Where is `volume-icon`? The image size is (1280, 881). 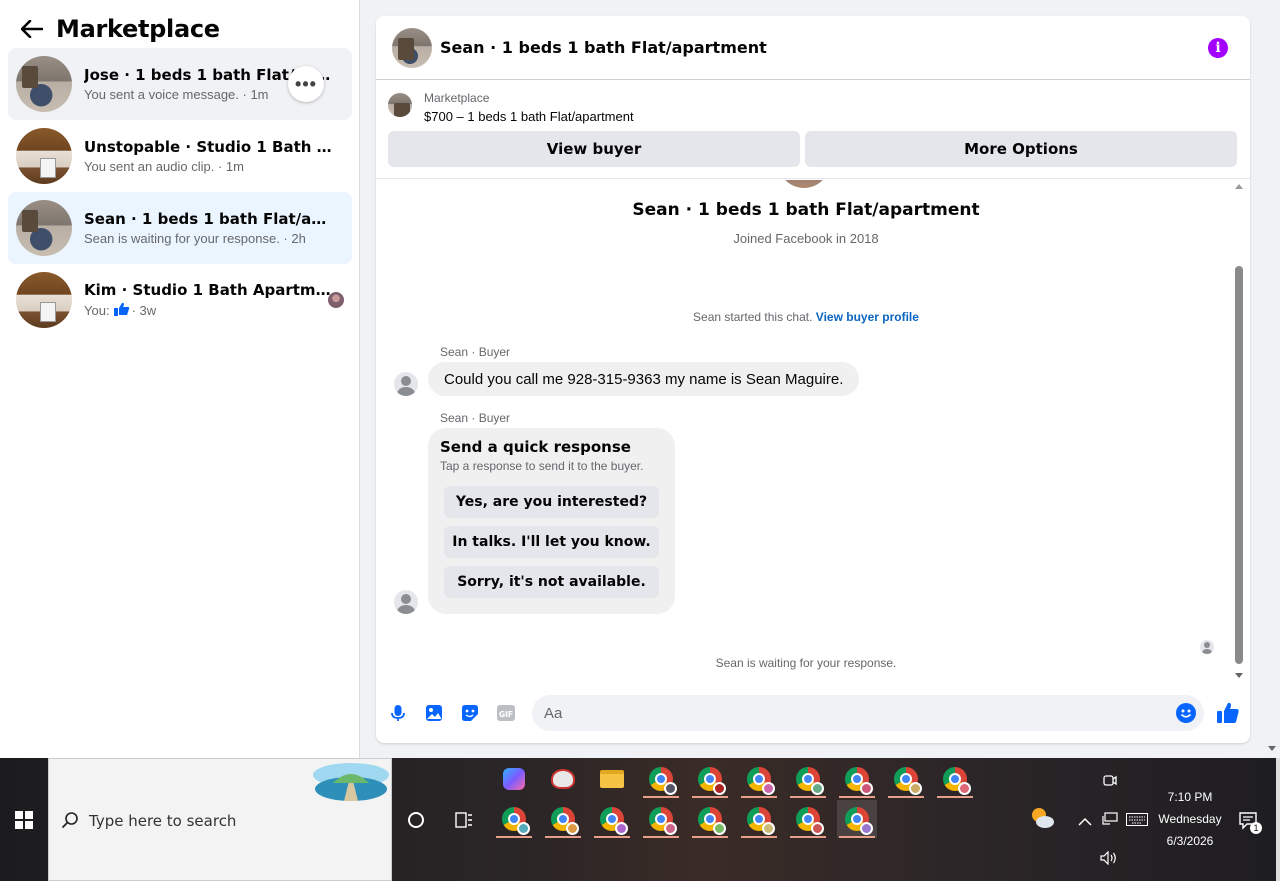 volume-icon is located at coordinates (1109, 858).